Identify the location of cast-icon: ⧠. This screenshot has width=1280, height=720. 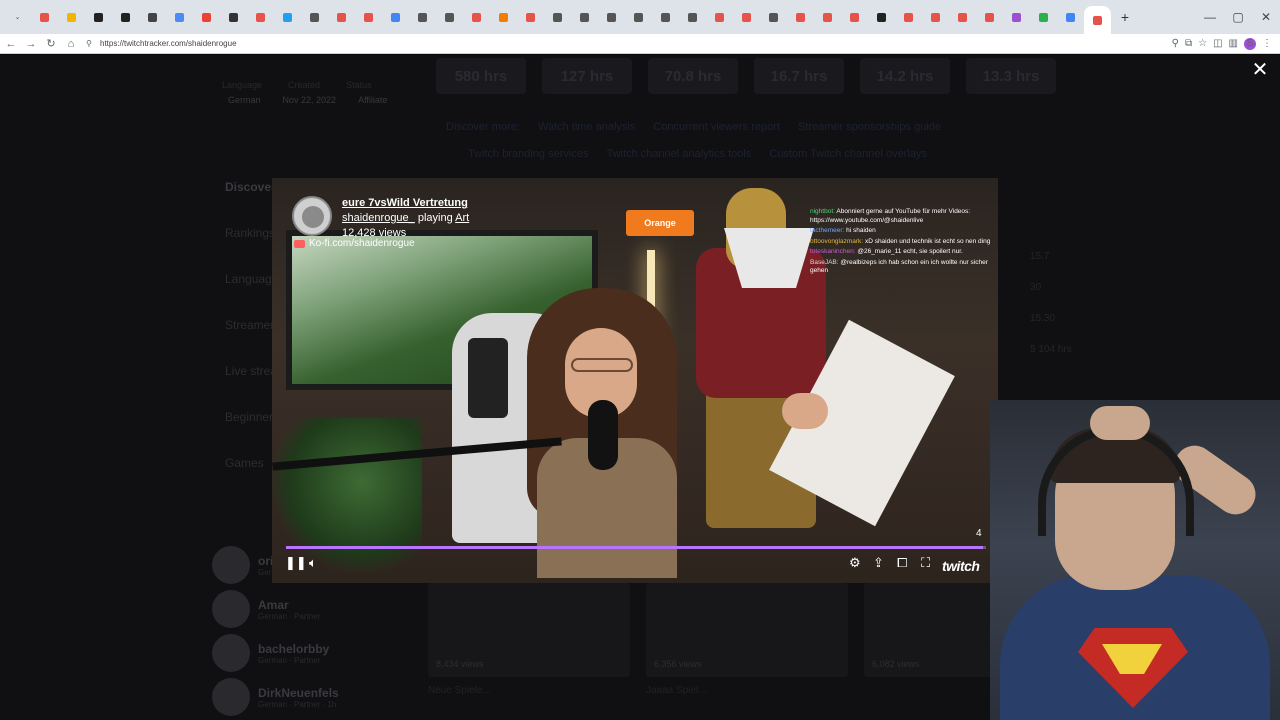
(902, 563).